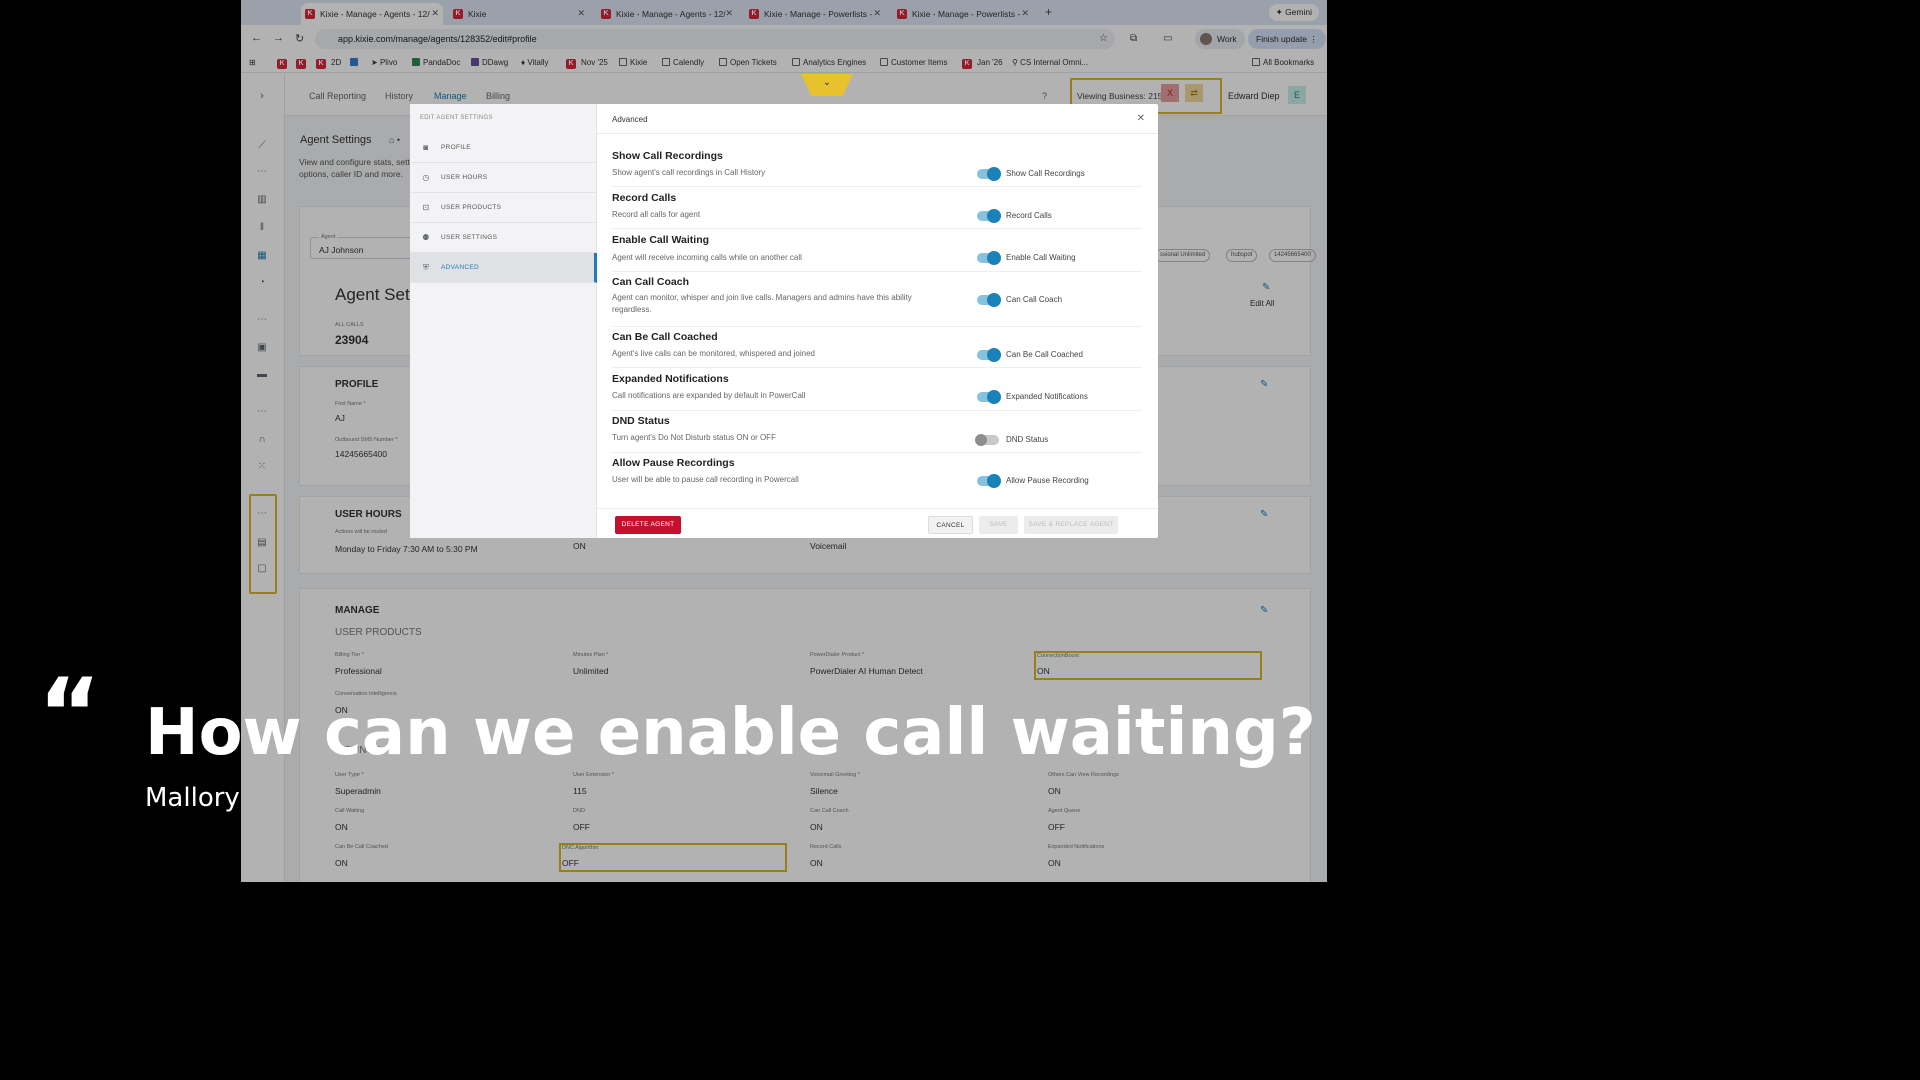  What do you see at coordinates (70, 714) in the screenshot?
I see `quote-mark: “` at bounding box center [70, 714].